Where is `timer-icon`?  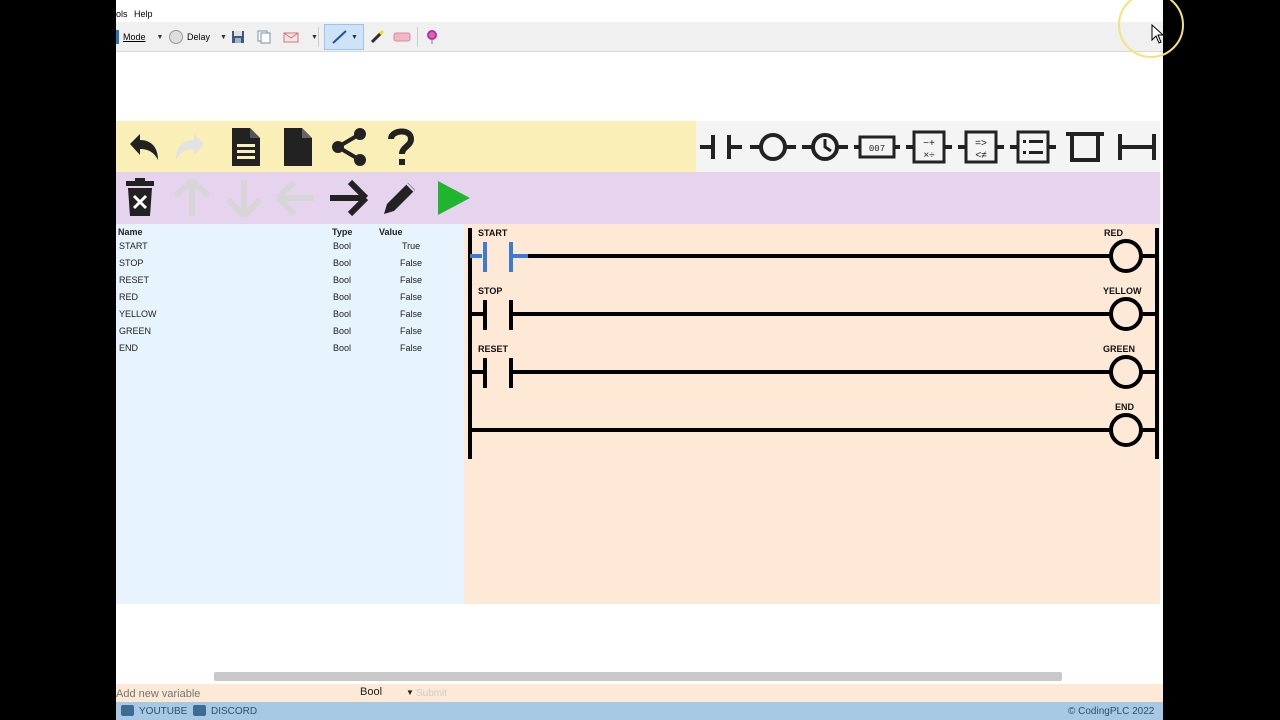
timer-icon is located at coordinates (825, 147).